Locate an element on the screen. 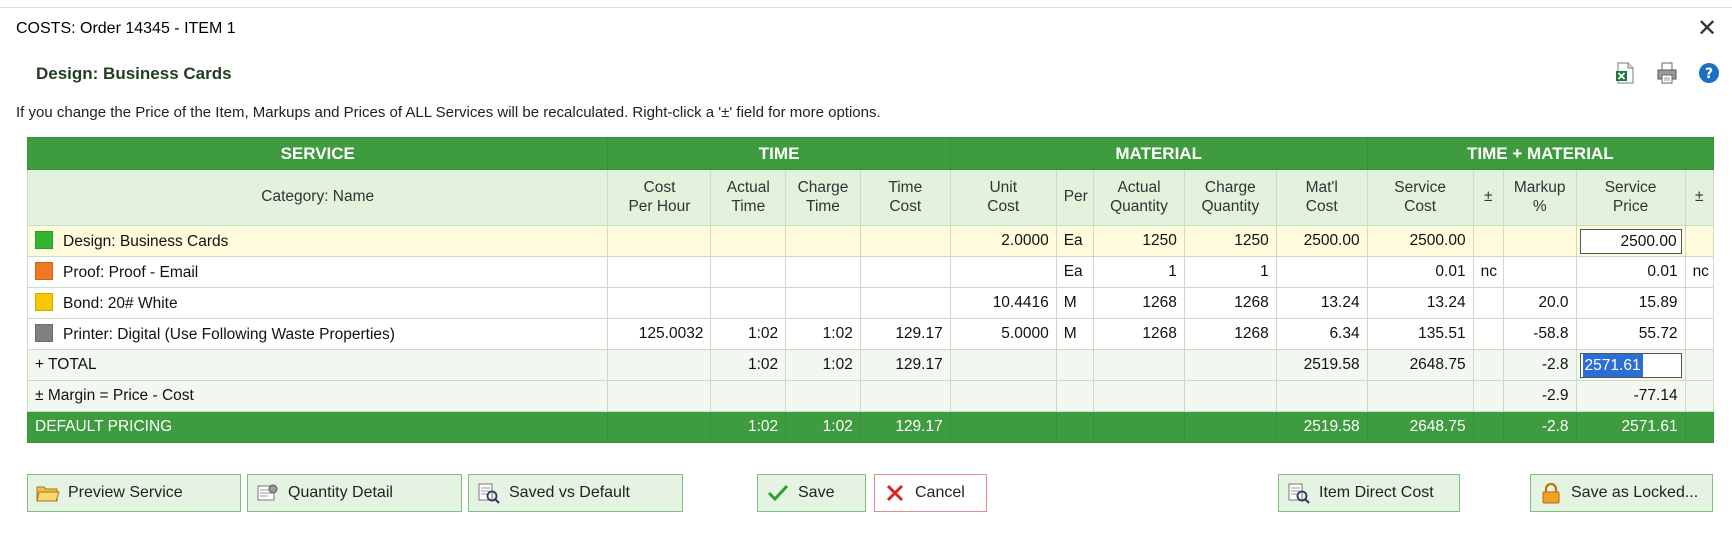  material-cost-cell: 13.24 is located at coordinates (1321, 303).